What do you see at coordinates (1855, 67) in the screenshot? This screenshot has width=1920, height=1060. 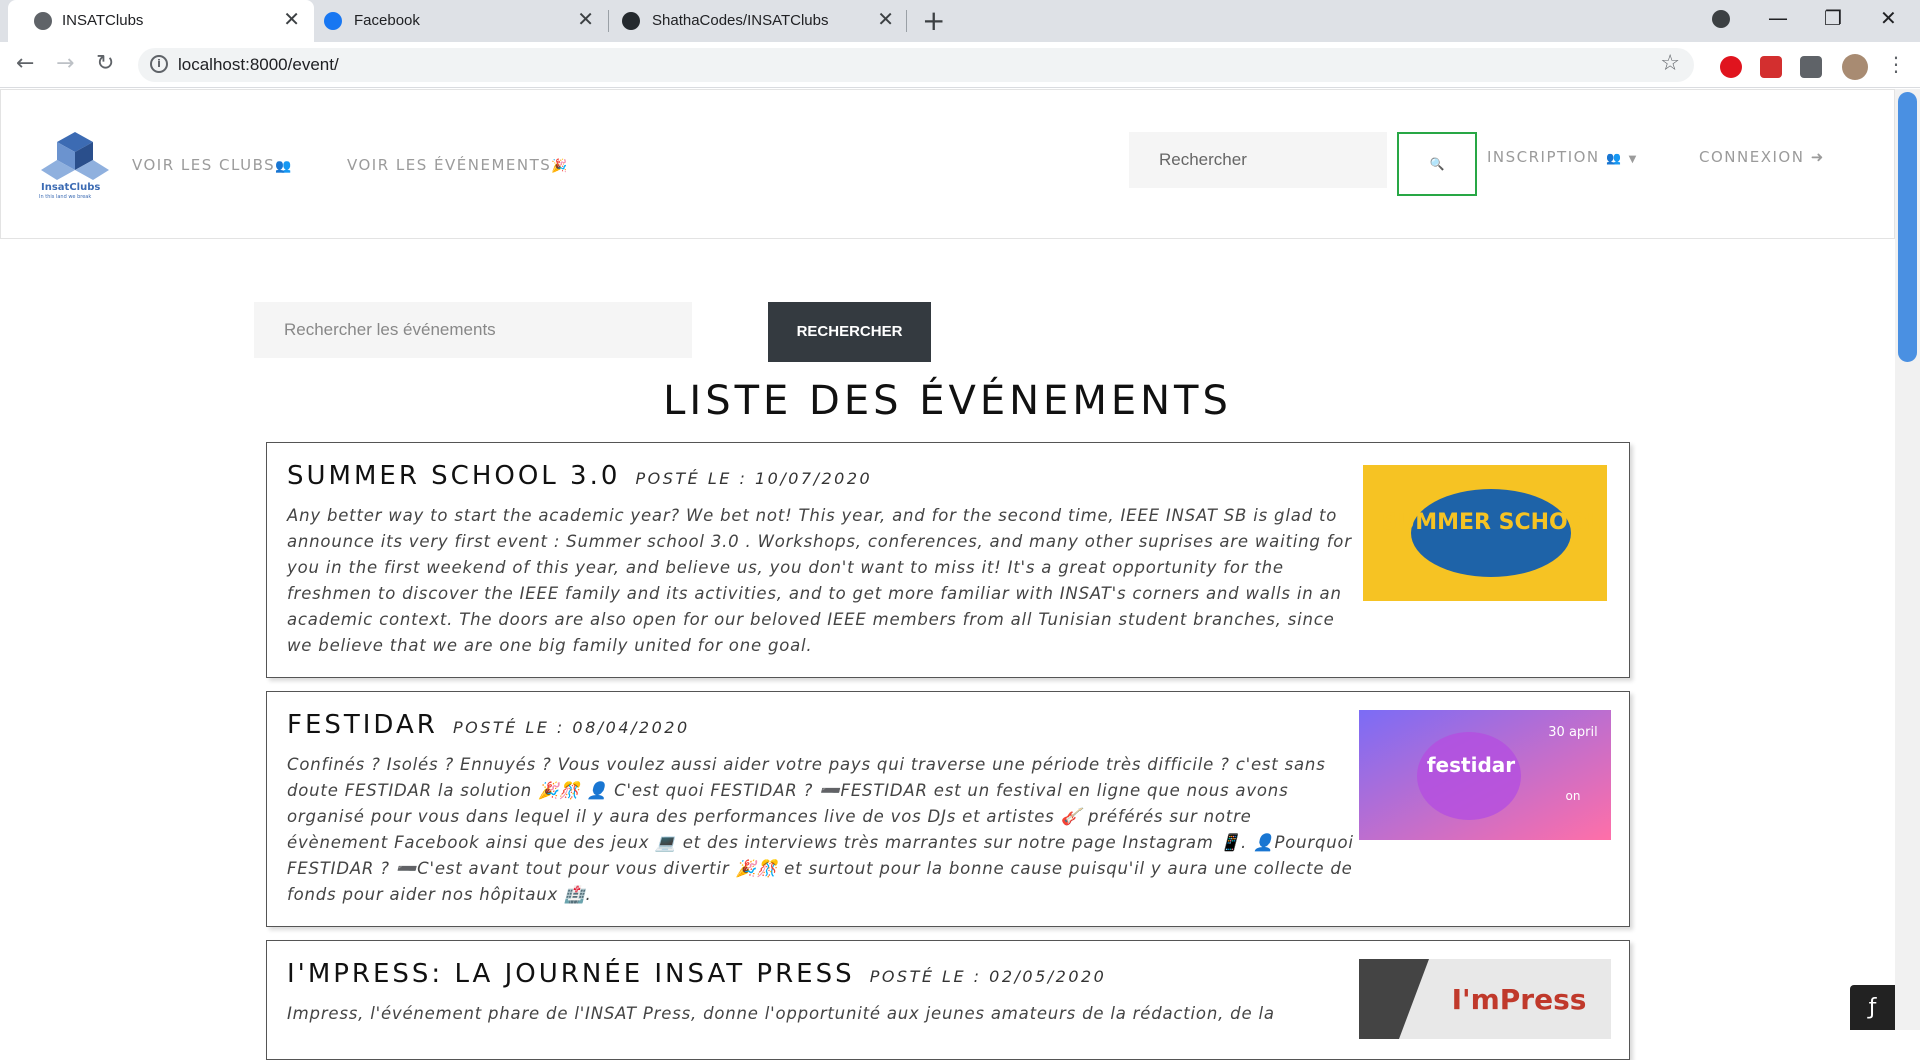 I see `profile-avatar` at bounding box center [1855, 67].